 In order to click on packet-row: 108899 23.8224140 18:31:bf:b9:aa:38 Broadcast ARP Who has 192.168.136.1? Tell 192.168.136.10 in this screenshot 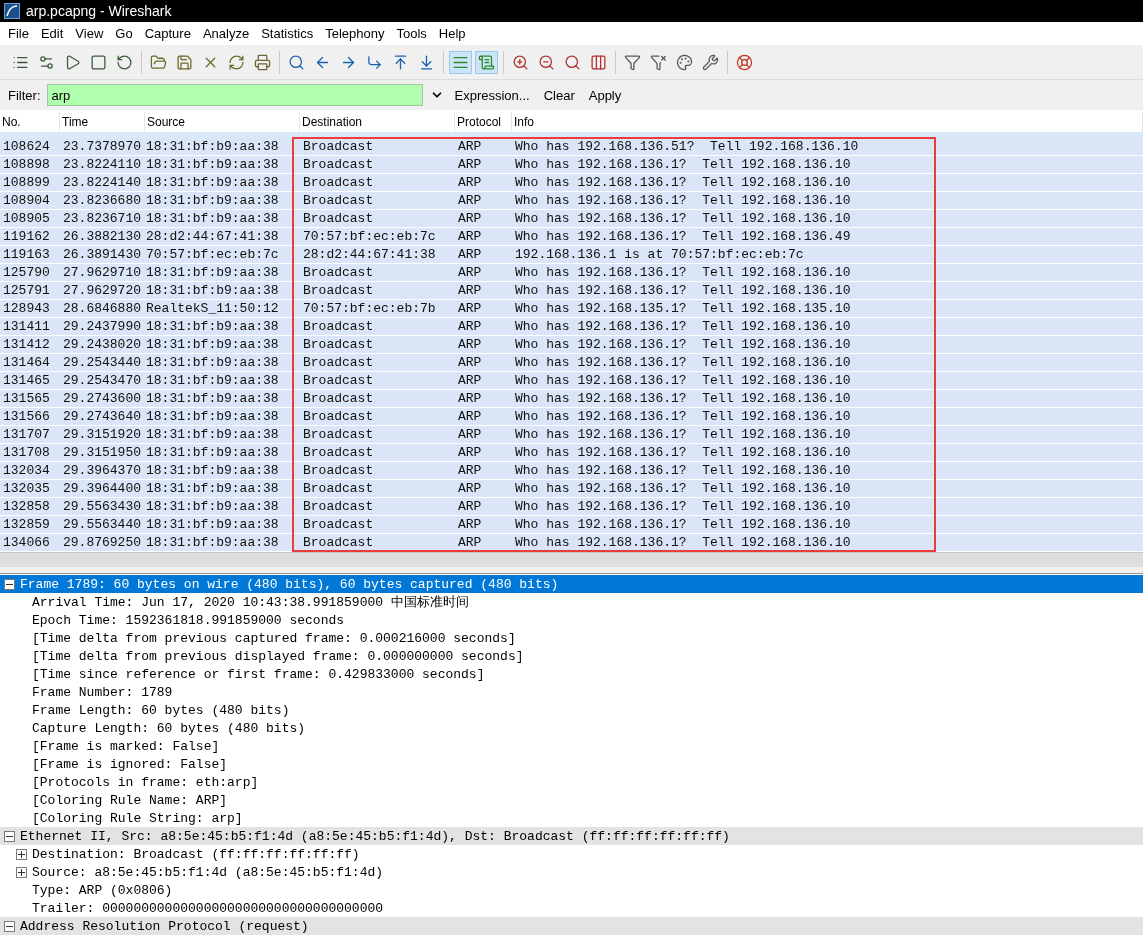, I will do `click(571, 183)`.